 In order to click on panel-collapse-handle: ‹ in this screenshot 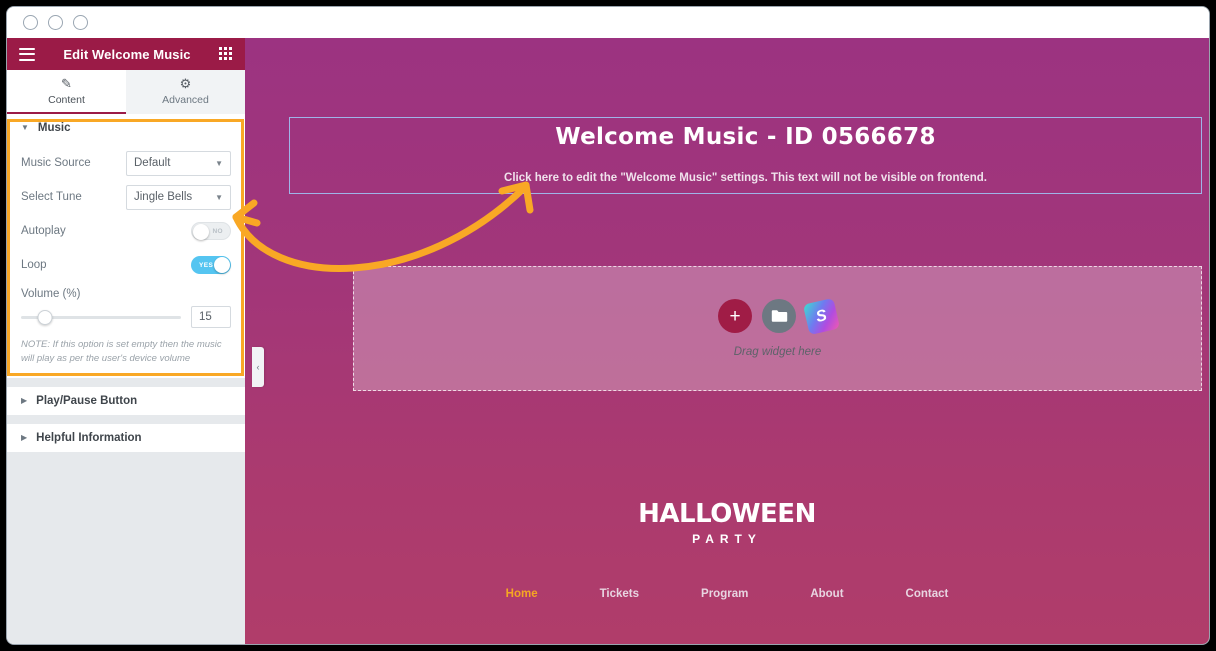, I will do `click(258, 367)`.